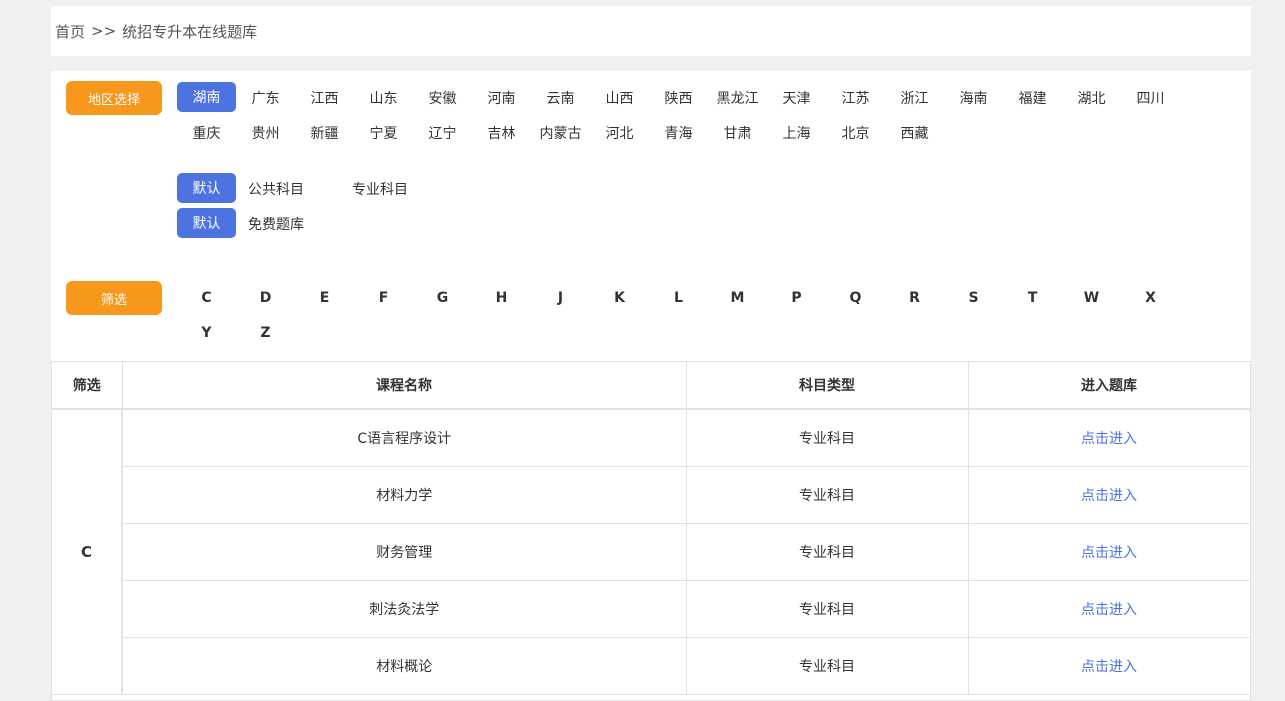  Describe the element at coordinates (324, 132) in the screenshot. I see `region-option: 新疆` at that location.